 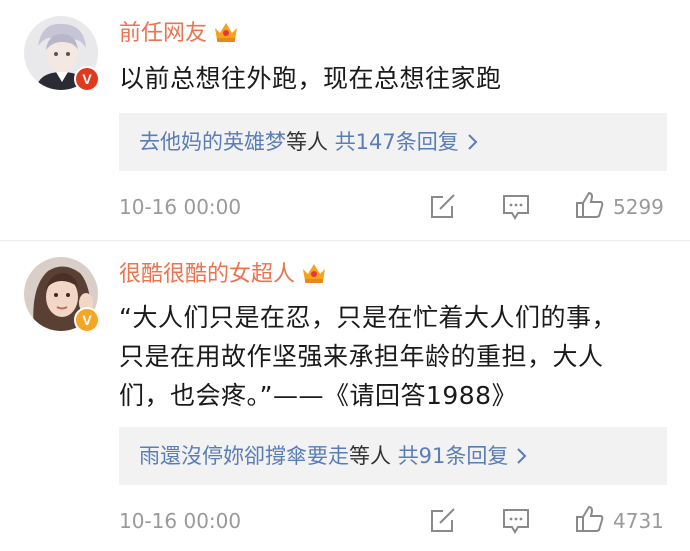 I want to click on username: 前任网友, so click(x=179, y=36).